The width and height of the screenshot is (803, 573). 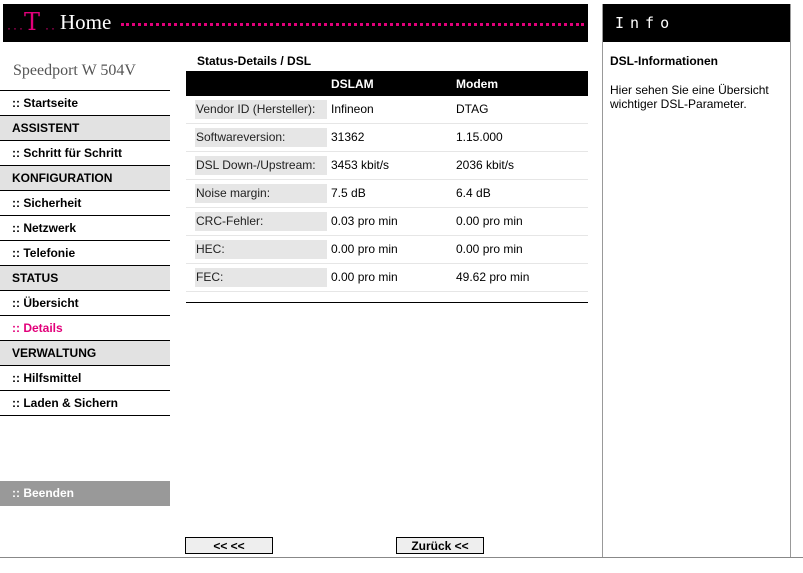 I want to click on logout-button: :: Beenden, so click(x=85, y=493).